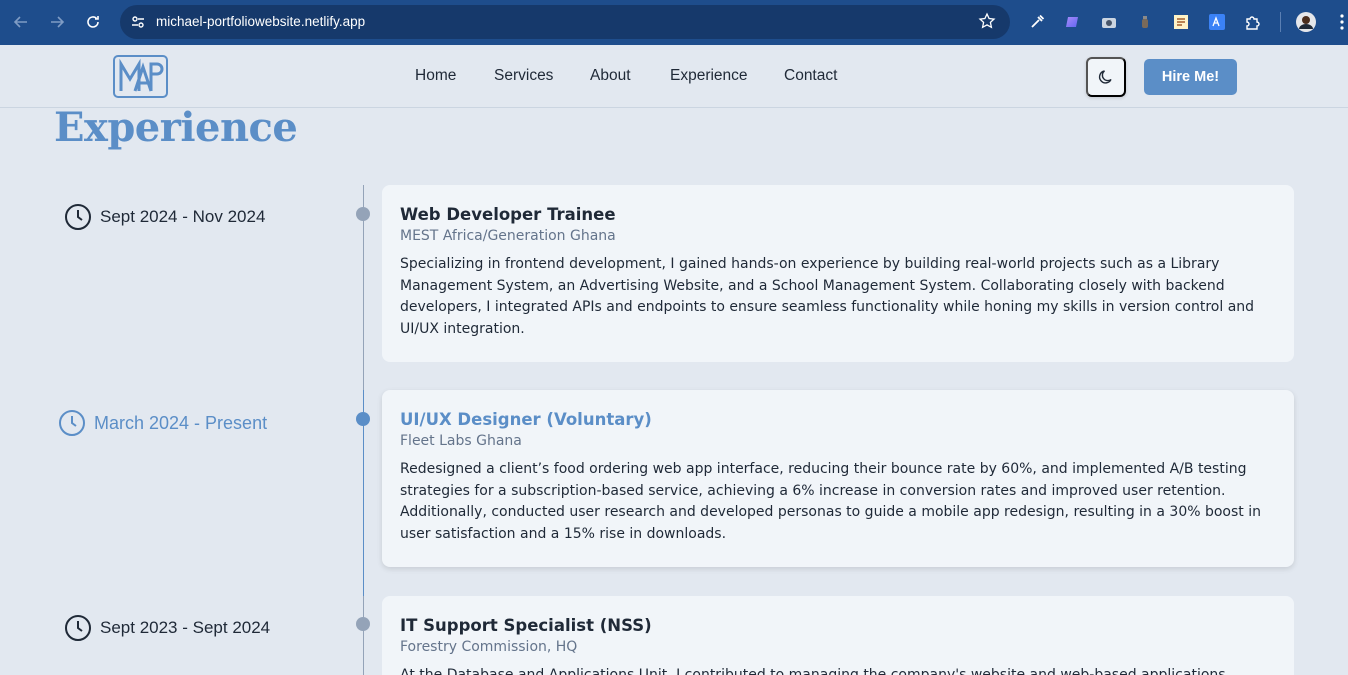 Image resolution: width=1348 pixels, height=675 pixels. I want to click on organization: Forestry Commission, HQ, so click(489, 647).